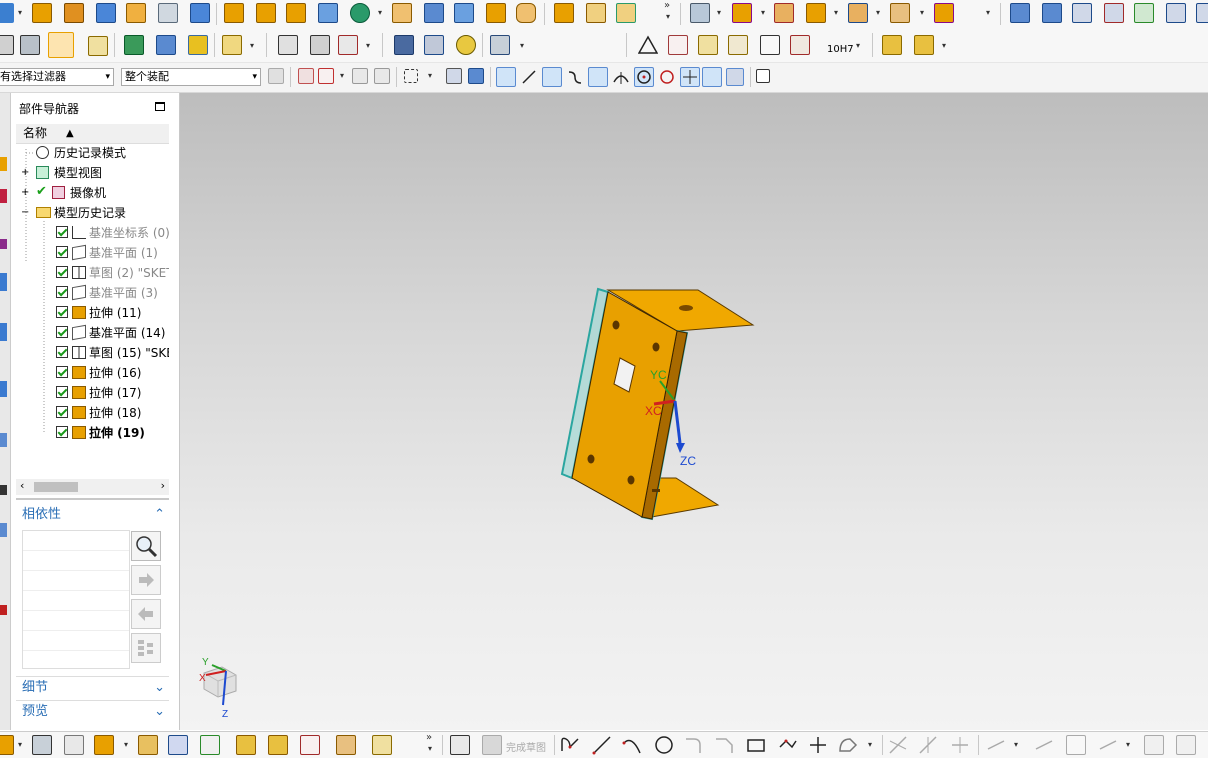 The width and height of the screenshot is (1208, 758). I want to click on layers-icon, so click(30, 45).